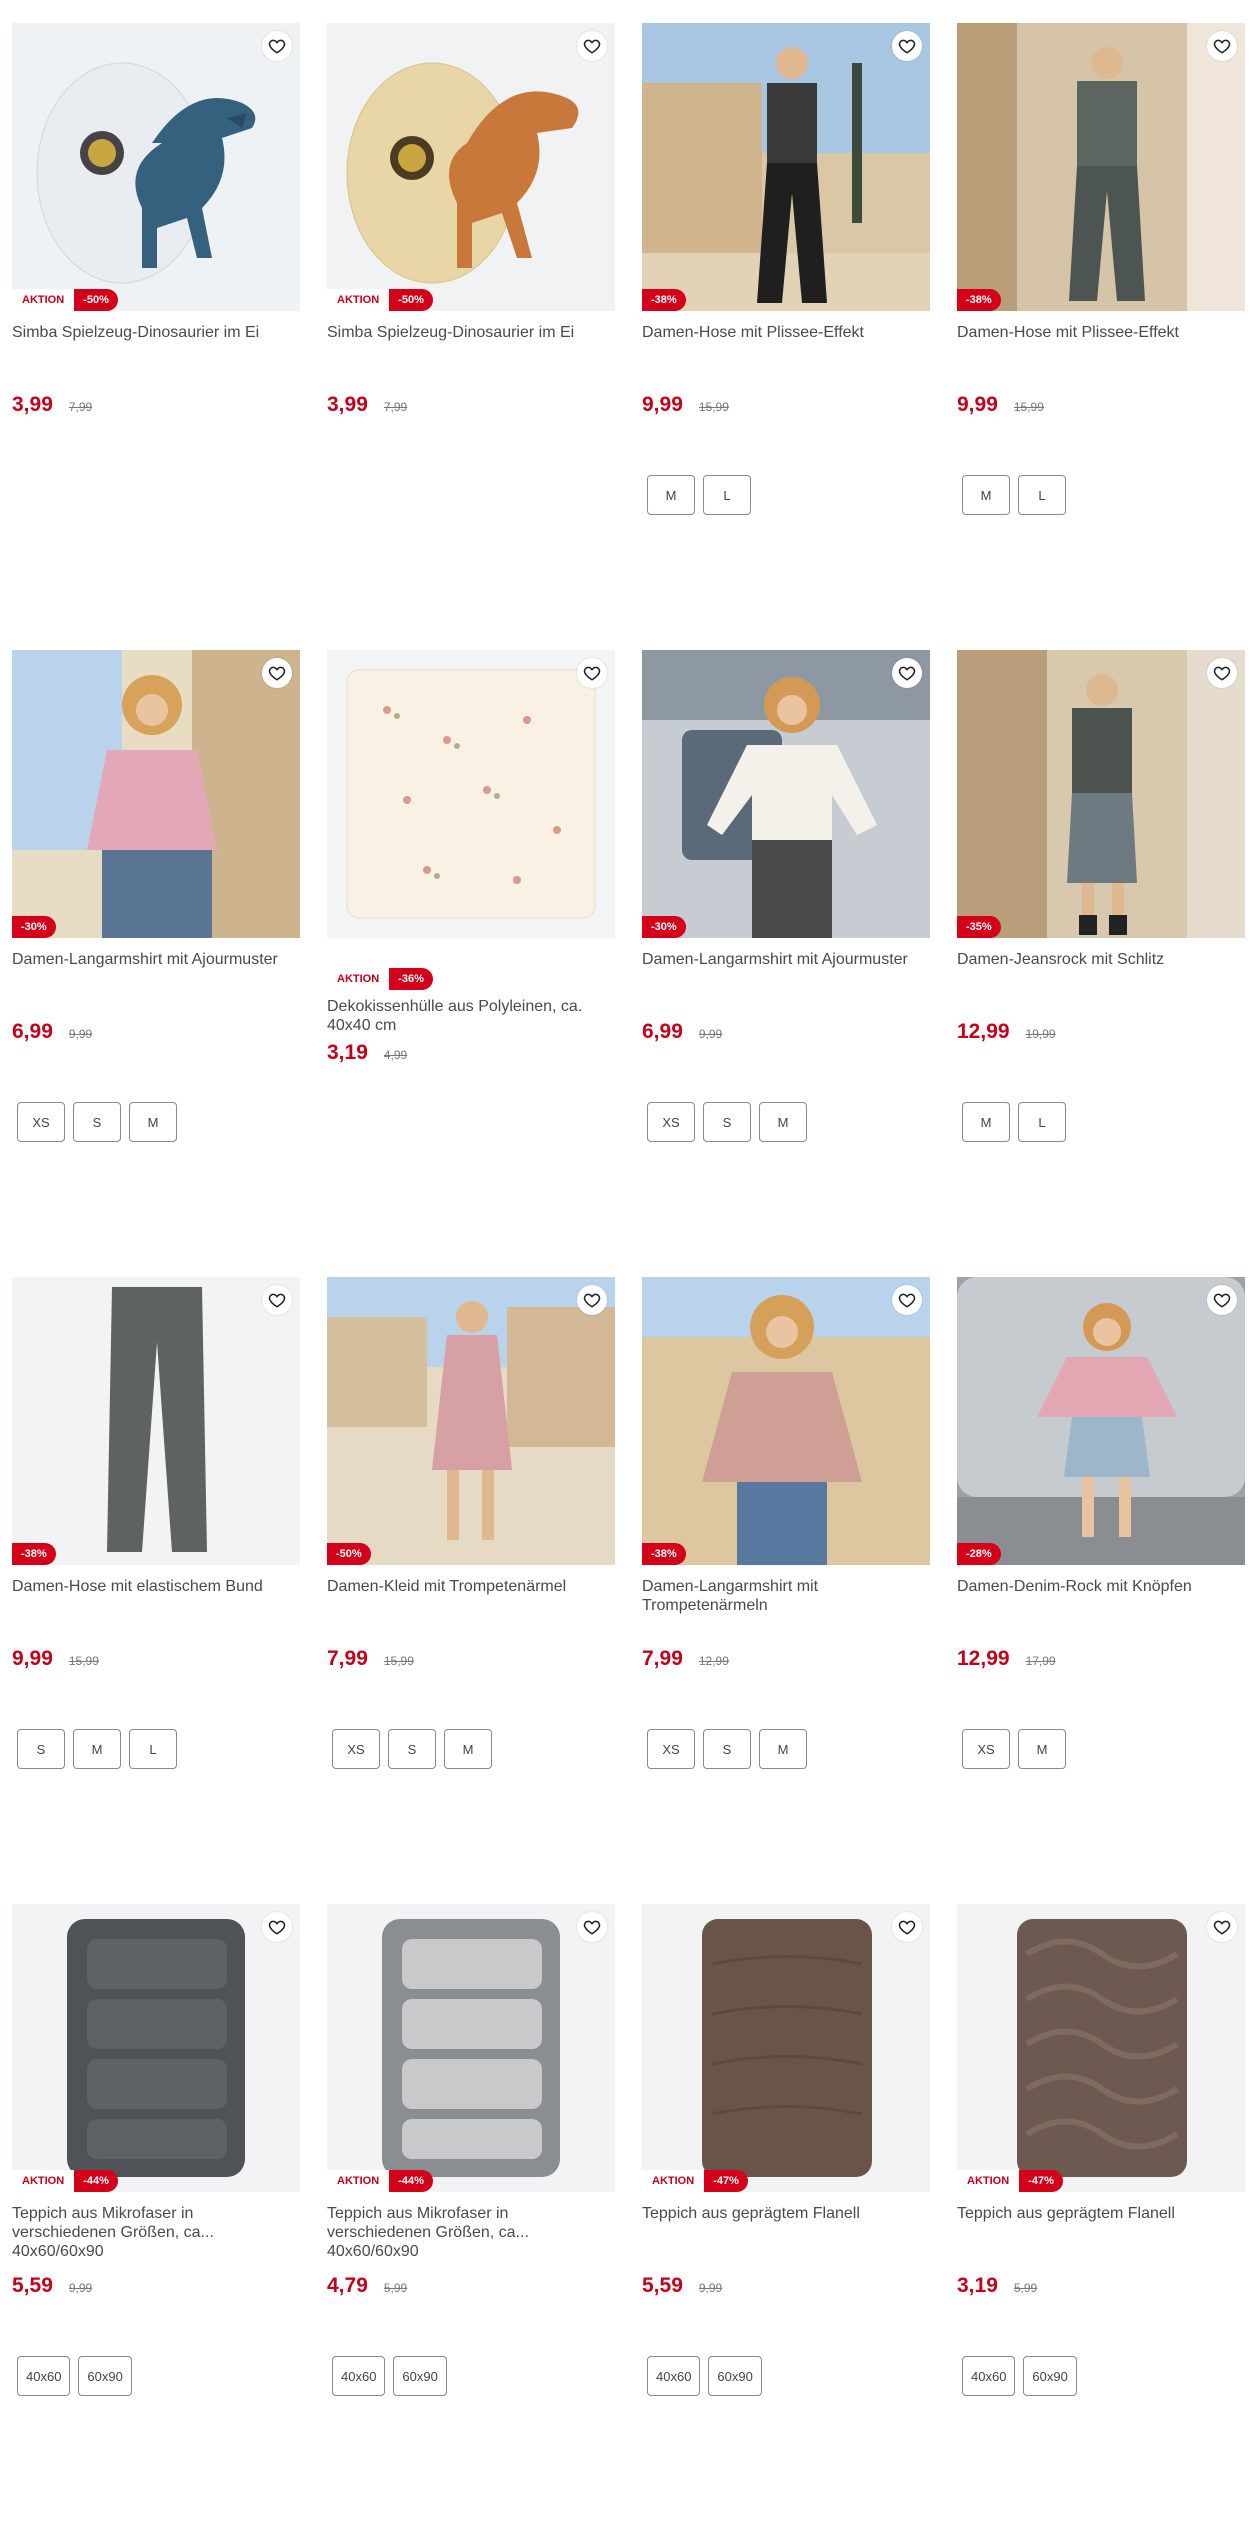  I want to click on product-image: -28%, so click(1101, 1421).